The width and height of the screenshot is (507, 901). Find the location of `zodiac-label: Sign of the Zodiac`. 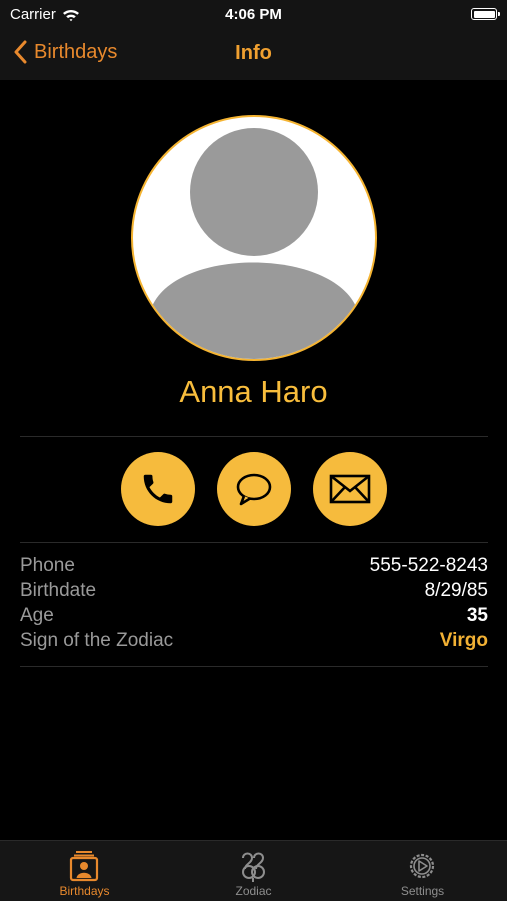

zodiac-label: Sign of the Zodiac is located at coordinates (97, 640).